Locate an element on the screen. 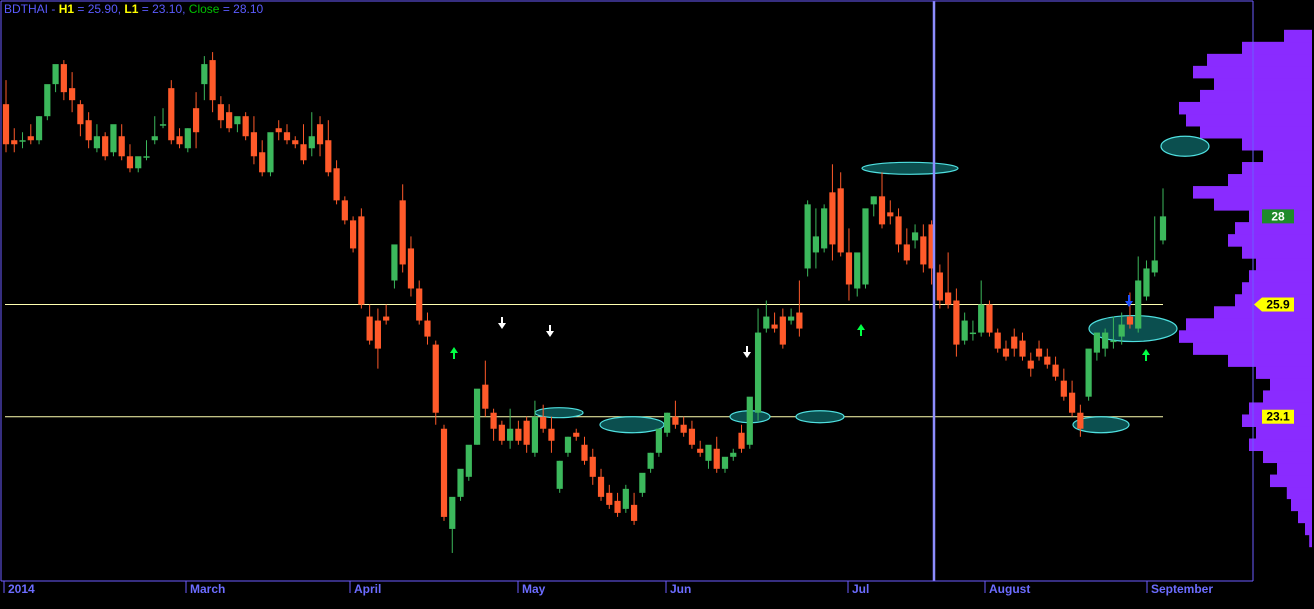 This screenshot has height=609, width=1314. x-tick-label: April is located at coordinates (367, 589).